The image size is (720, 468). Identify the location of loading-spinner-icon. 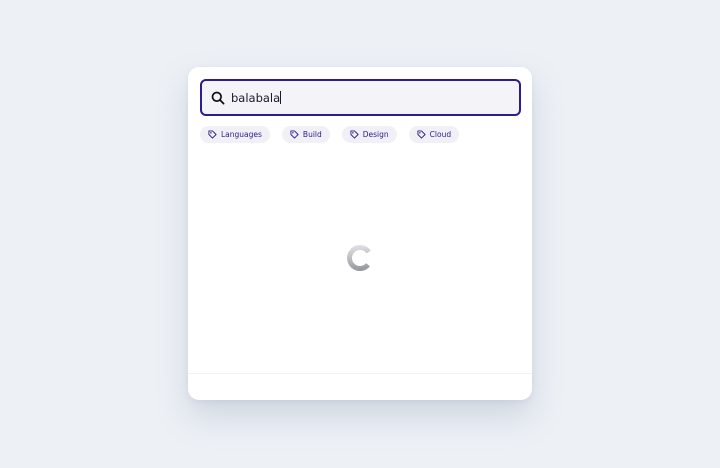
(360, 258).